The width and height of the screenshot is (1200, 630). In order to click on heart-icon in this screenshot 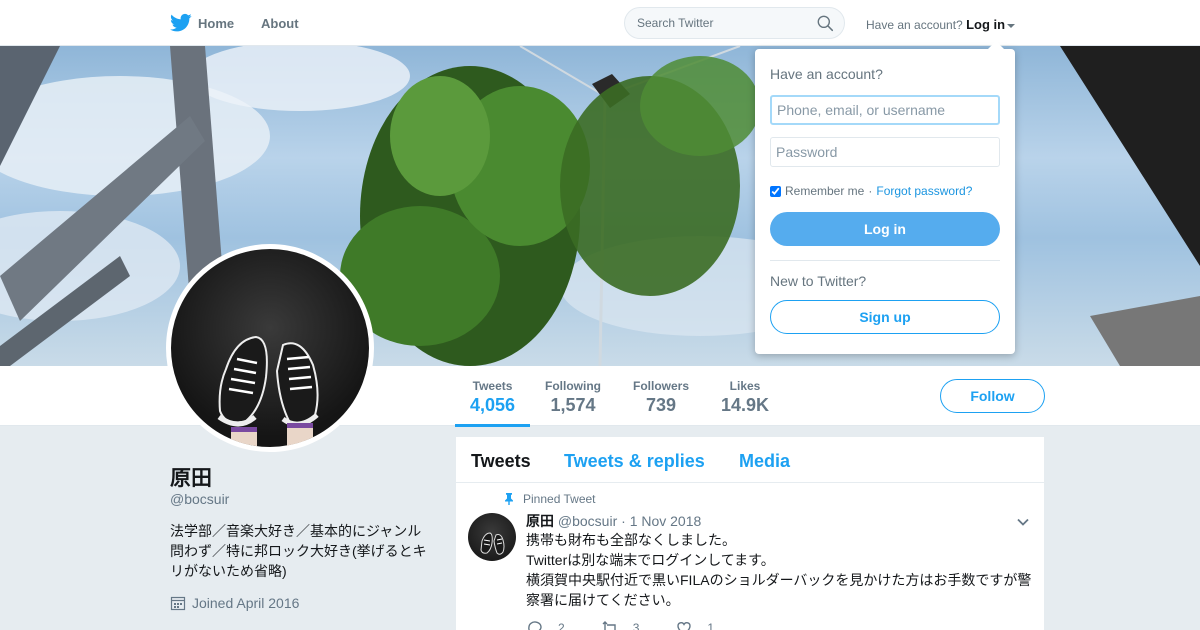, I will do `click(684, 626)`.